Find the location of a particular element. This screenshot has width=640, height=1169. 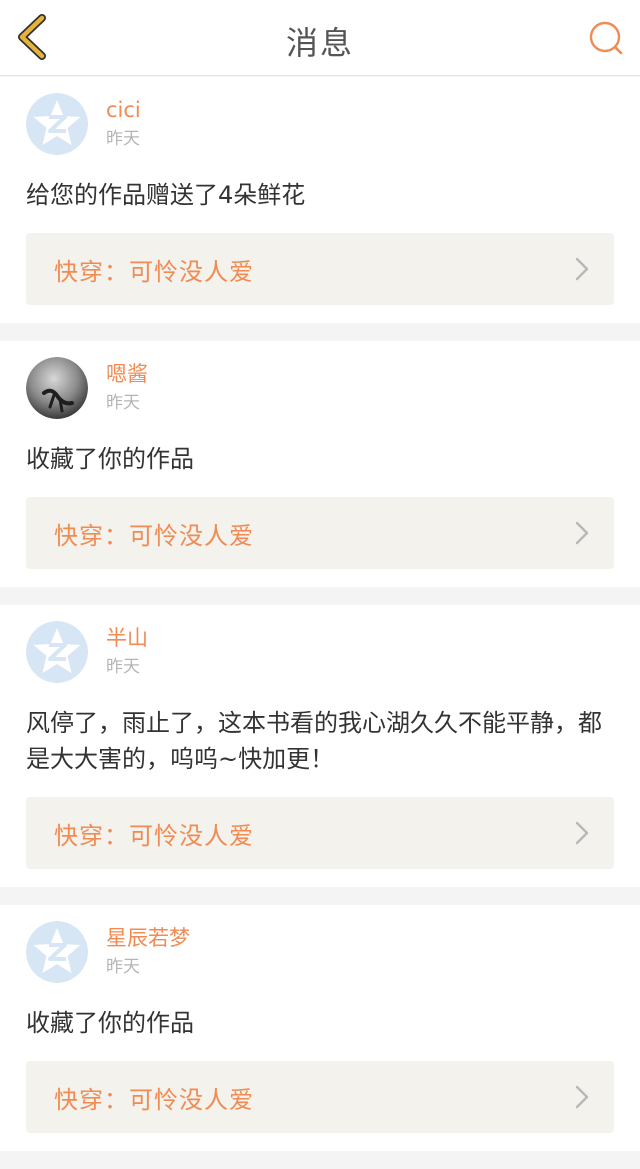

message-text: 风停了，雨止了，这本书看的我心湖久久不能平静，都是大大害的，呜呜~快加更！ is located at coordinates (314, 741).